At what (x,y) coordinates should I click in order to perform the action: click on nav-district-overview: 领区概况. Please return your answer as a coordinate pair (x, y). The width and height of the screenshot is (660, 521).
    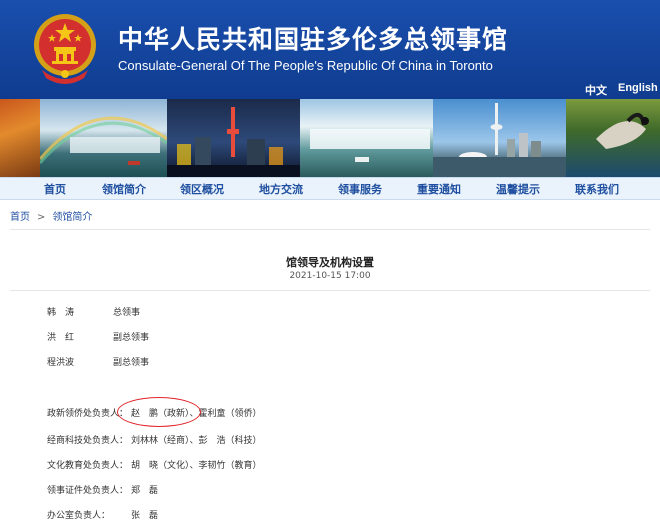
    Looking at the image, I should click on (202, 189).